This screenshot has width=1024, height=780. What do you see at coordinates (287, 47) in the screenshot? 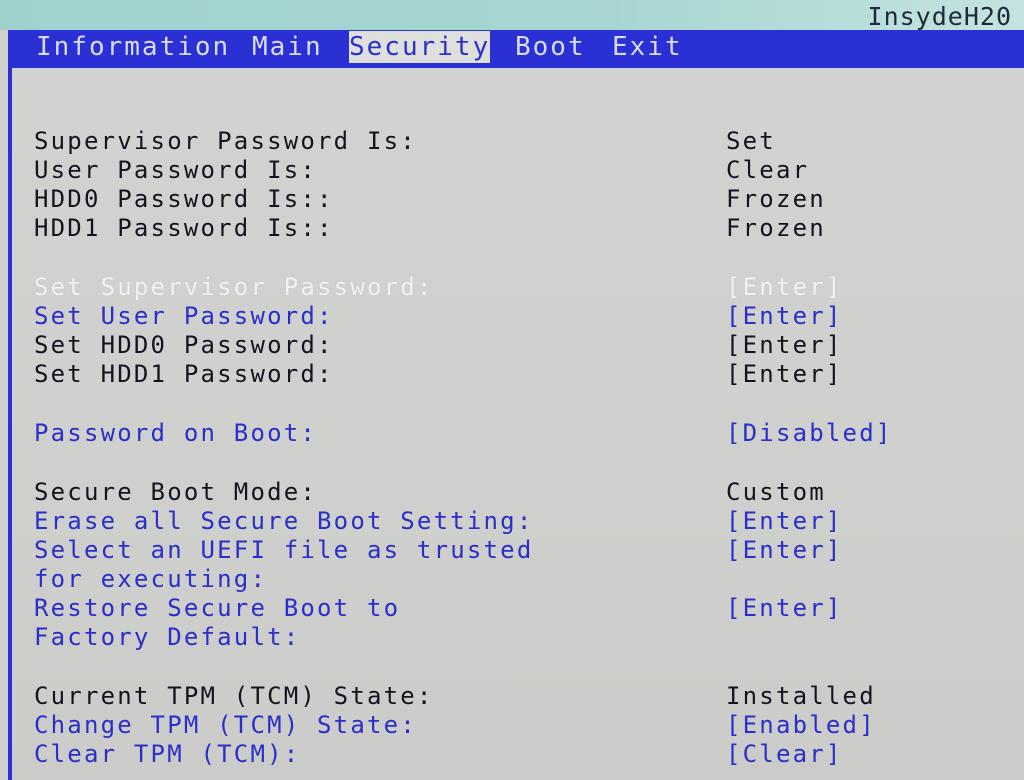
I see `tab-main: Main` at bounding box center [287, 47].